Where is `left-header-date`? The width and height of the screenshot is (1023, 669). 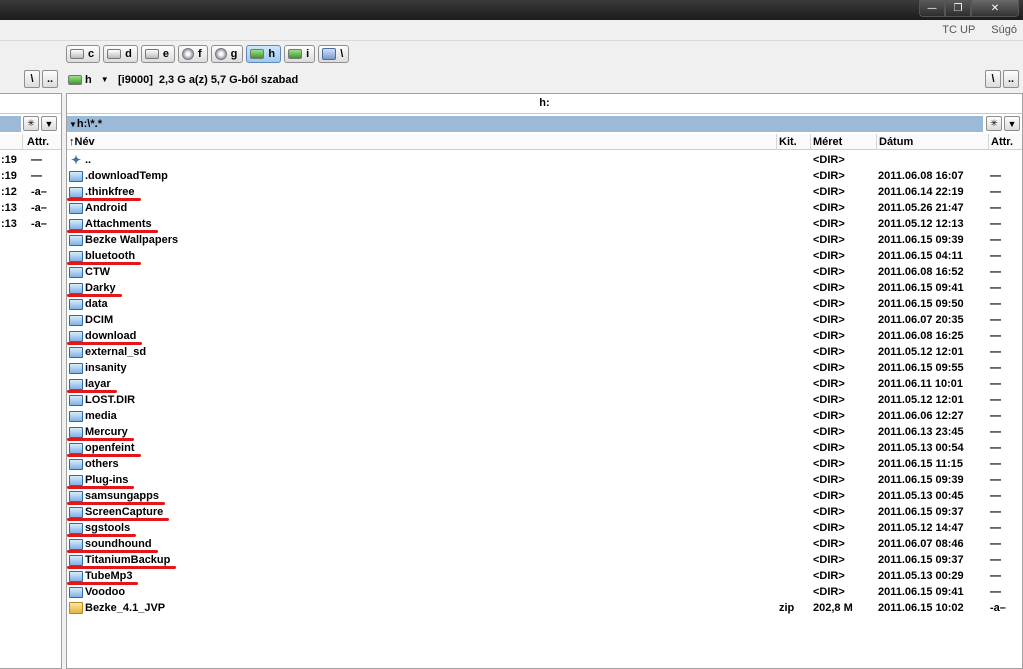 left-header-date is located at coordinates (11, 142).